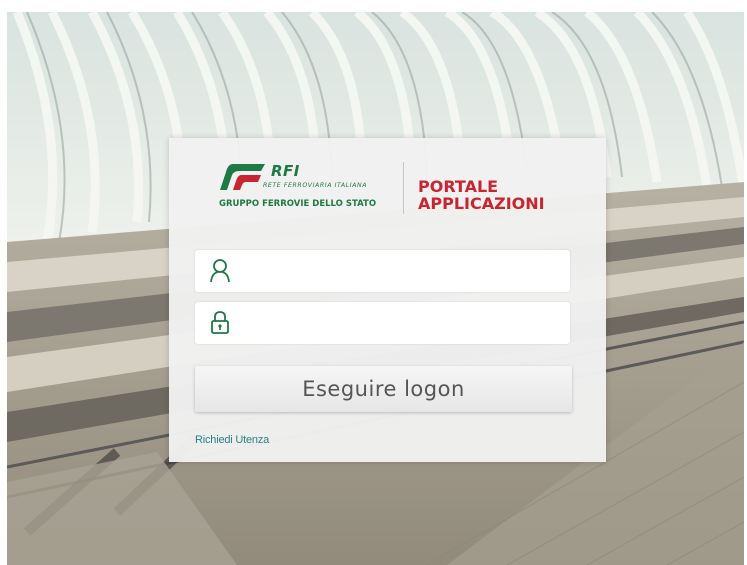 The height and width of the screenshot is (565, 747). What do you see at coordinates (298, 204) in the screenshot?
I see `group-name: GRUPPO FERROVIE DELLO STATO` at bounding box center [298, 204].